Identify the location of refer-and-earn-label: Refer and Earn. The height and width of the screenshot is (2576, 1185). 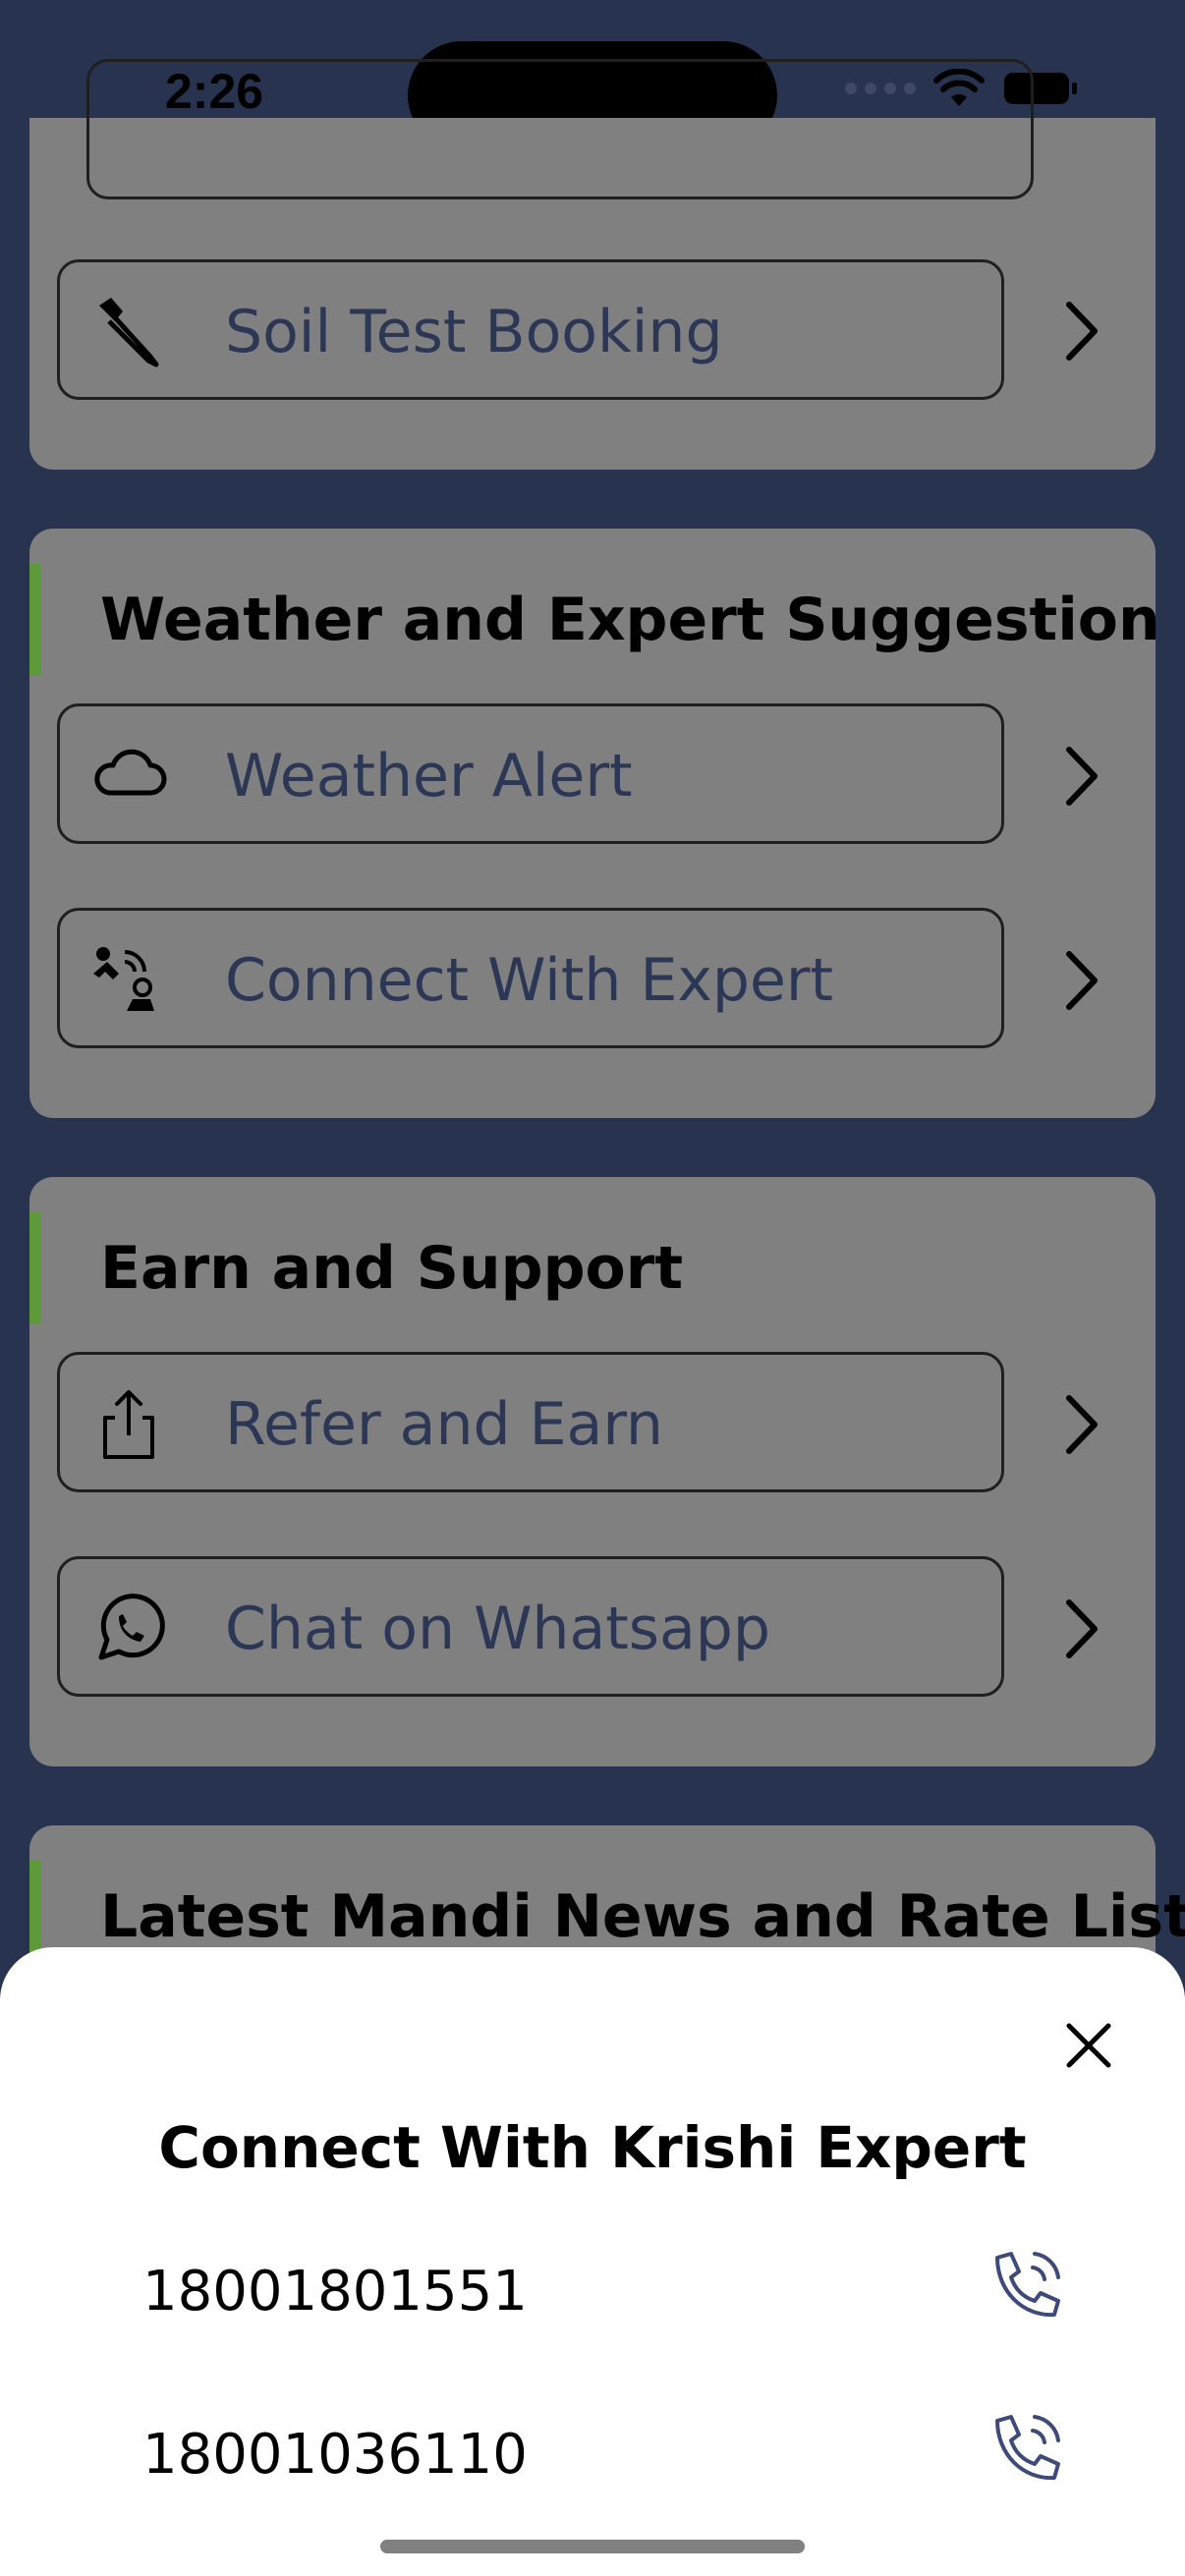
(444, 1424).